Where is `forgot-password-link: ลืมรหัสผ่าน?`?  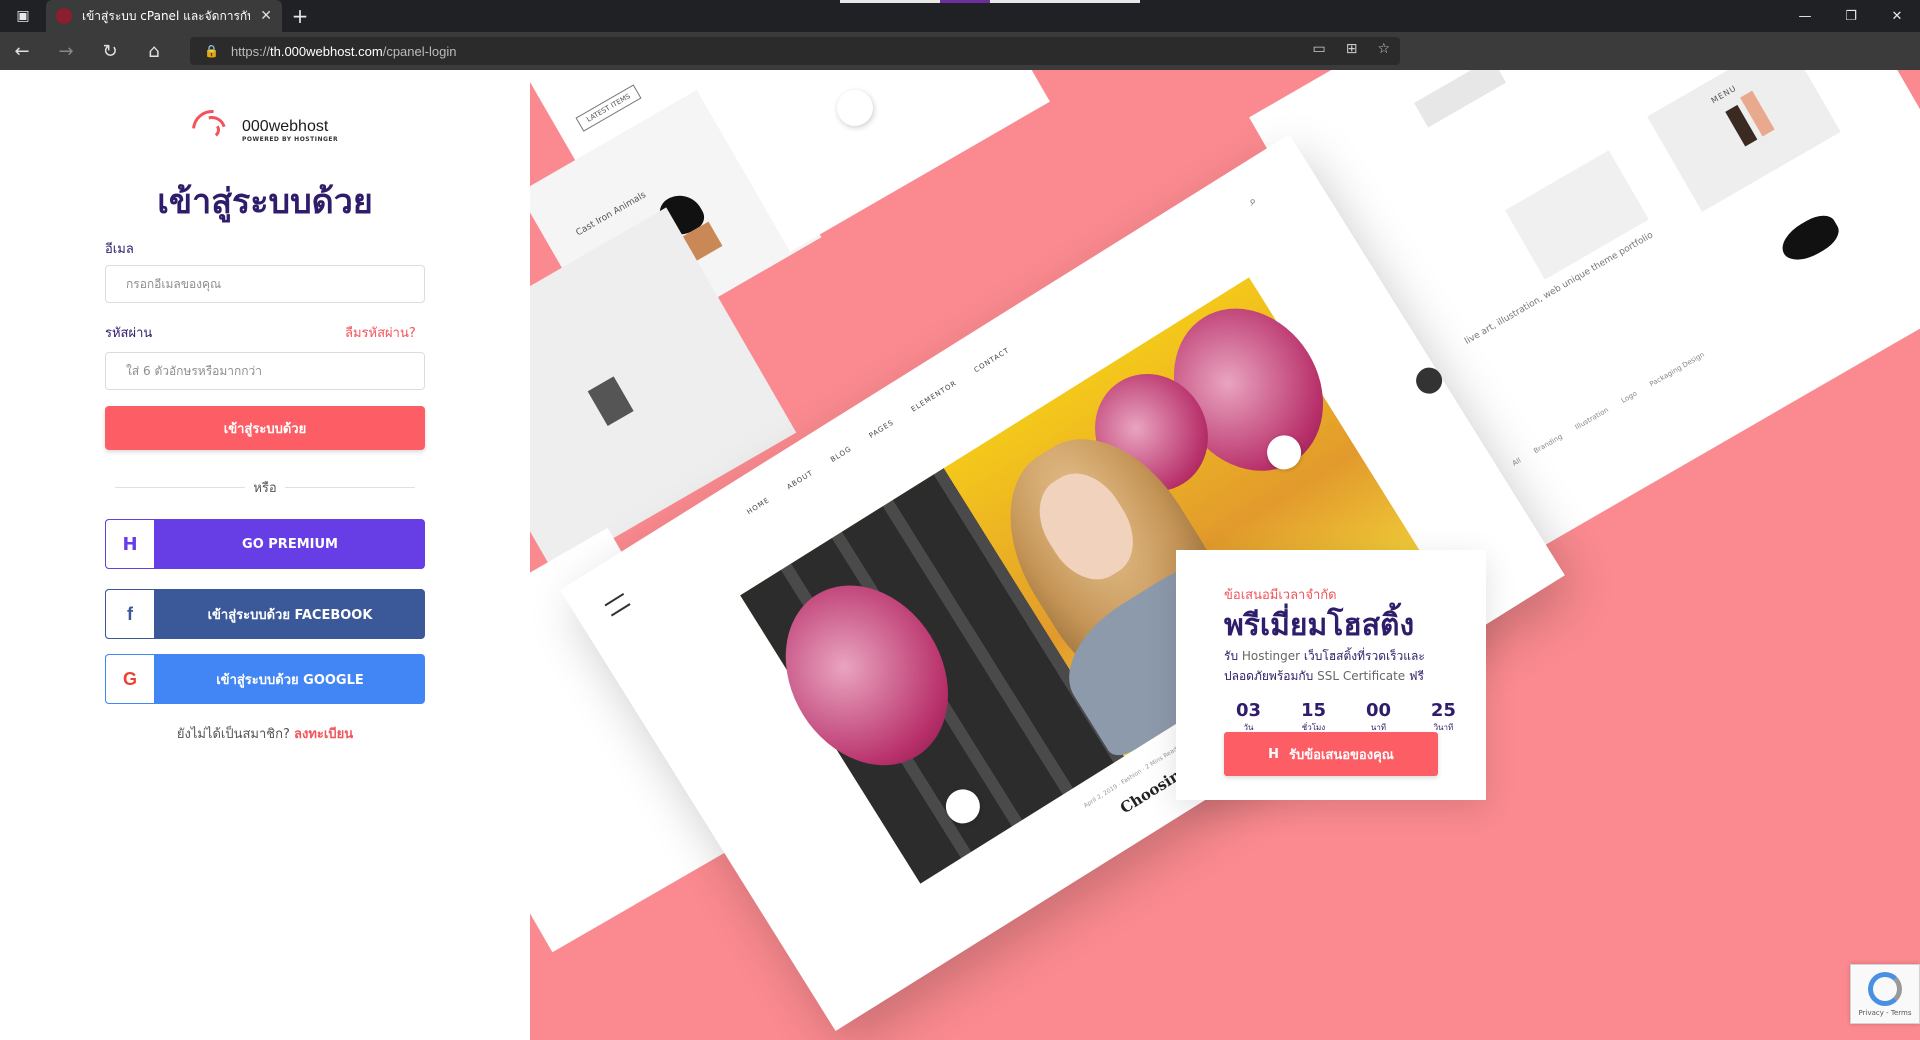 forgot-password-link: ลืมรหัสผ่าน? is located at coordinates (380, 332).